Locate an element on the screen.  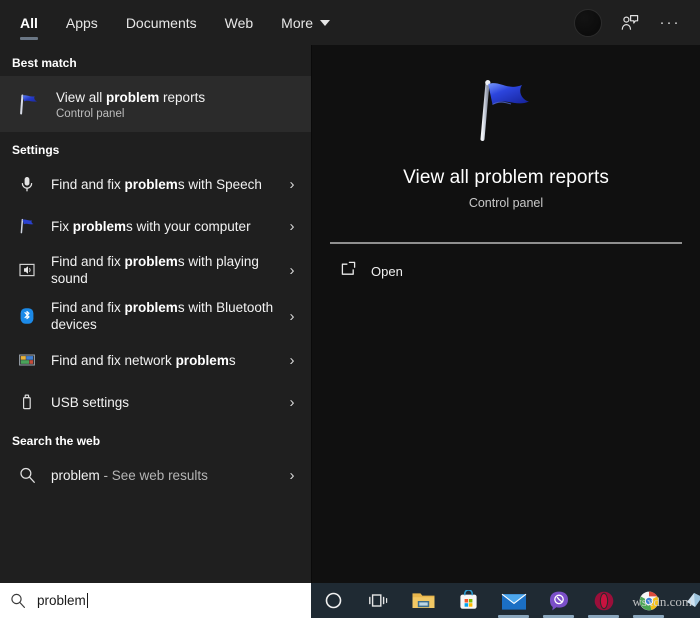
result-setting-network: Find and fix network problems › is located at coordinates (155, 360).